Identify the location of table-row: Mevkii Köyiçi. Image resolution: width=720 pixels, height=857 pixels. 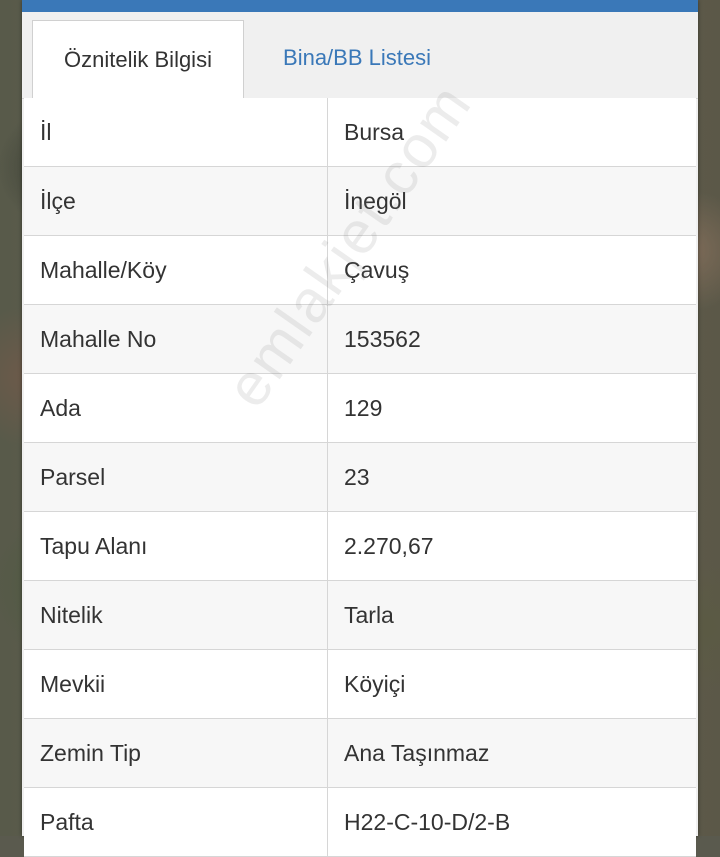
(360, 684).